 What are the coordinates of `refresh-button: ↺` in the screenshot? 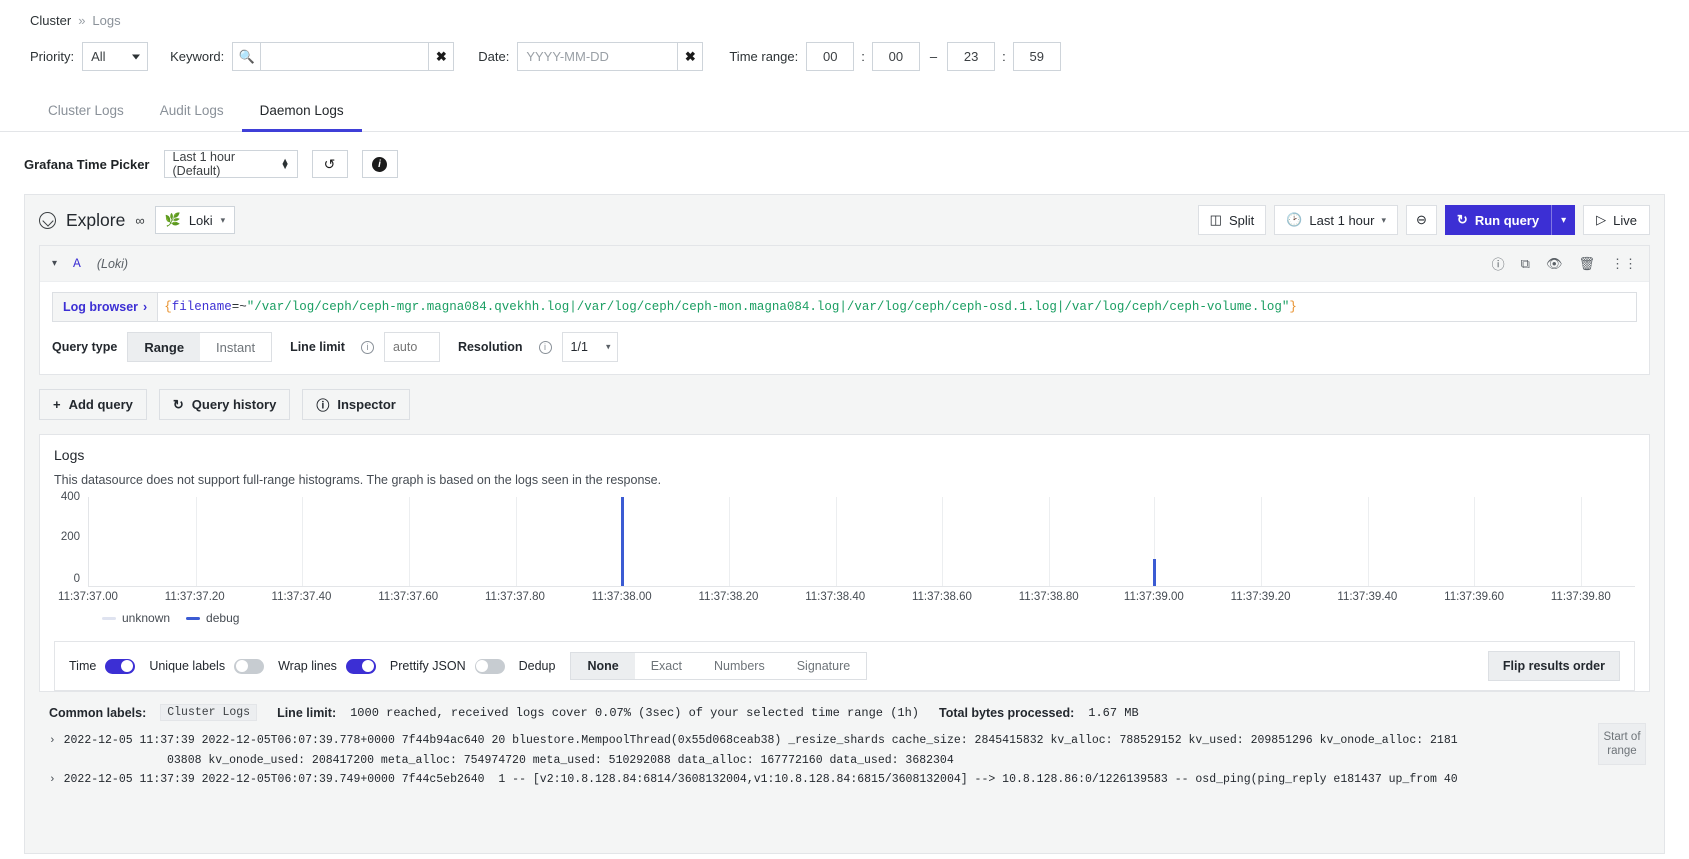 It's located at (329, 164).